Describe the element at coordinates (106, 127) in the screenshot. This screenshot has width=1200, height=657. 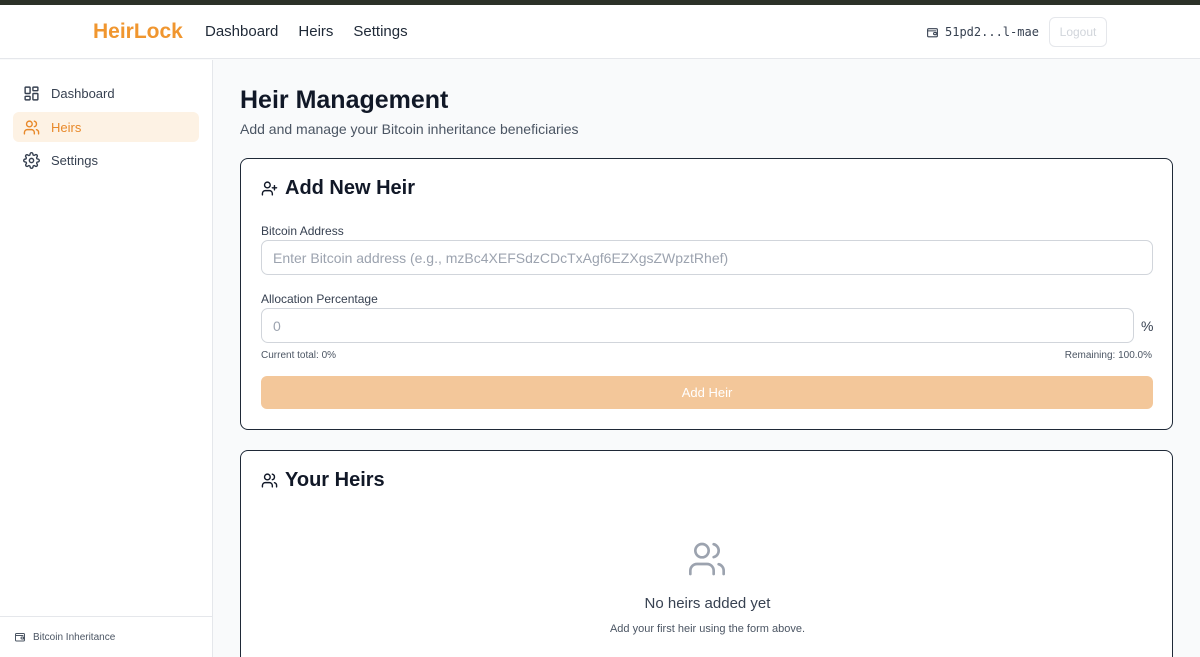
I see `sidebar-item-heirs: Heirs` at that location.